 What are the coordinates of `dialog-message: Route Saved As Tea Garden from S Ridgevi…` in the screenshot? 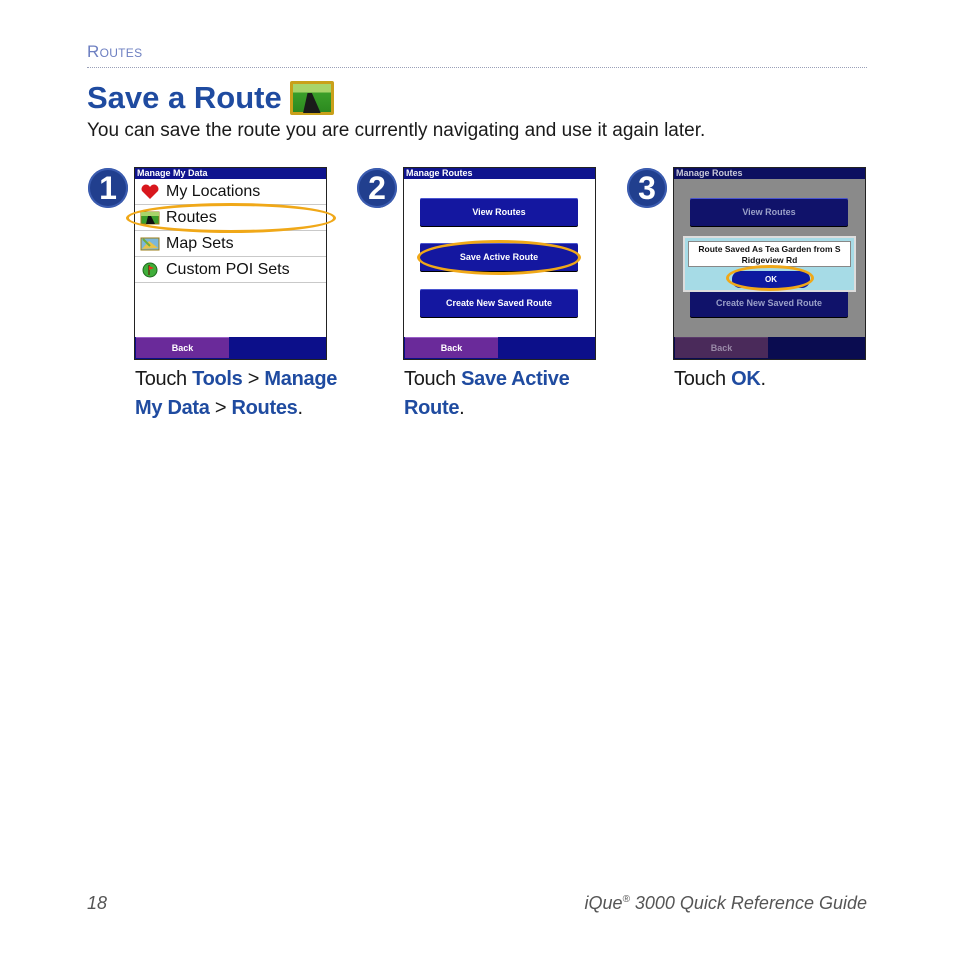 It's located at (769, 254).